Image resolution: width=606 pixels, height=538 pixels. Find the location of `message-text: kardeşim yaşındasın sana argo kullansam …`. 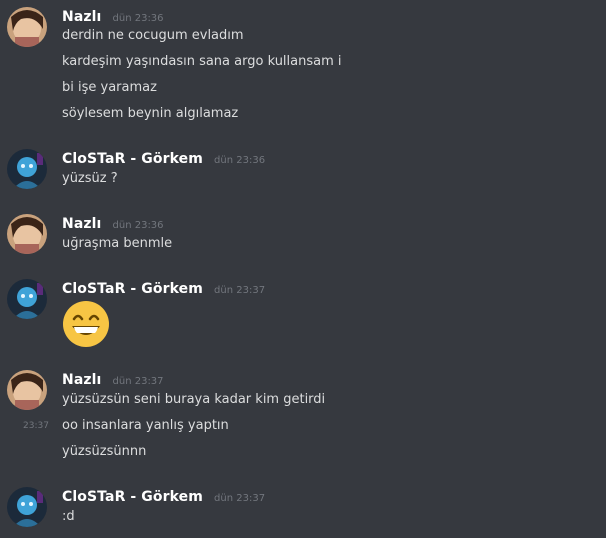

message-text: kardeşim yaşındasın sana argo kullansam … is located at coordinates (202, 61).